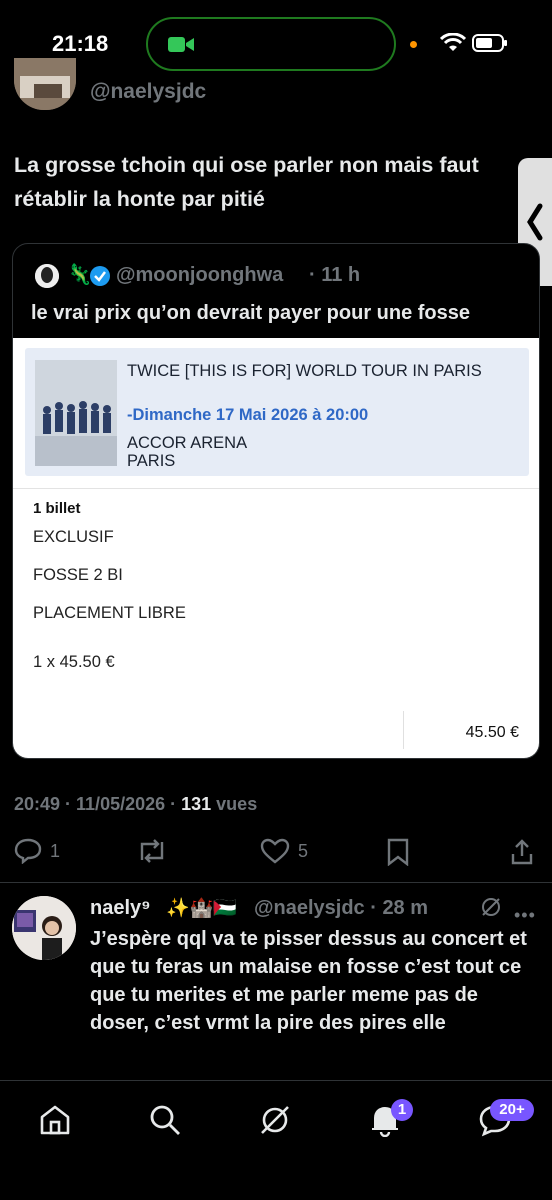 This screenshot has height=1200, width=552. I want to click on like-button: 5, so click(284, 851).